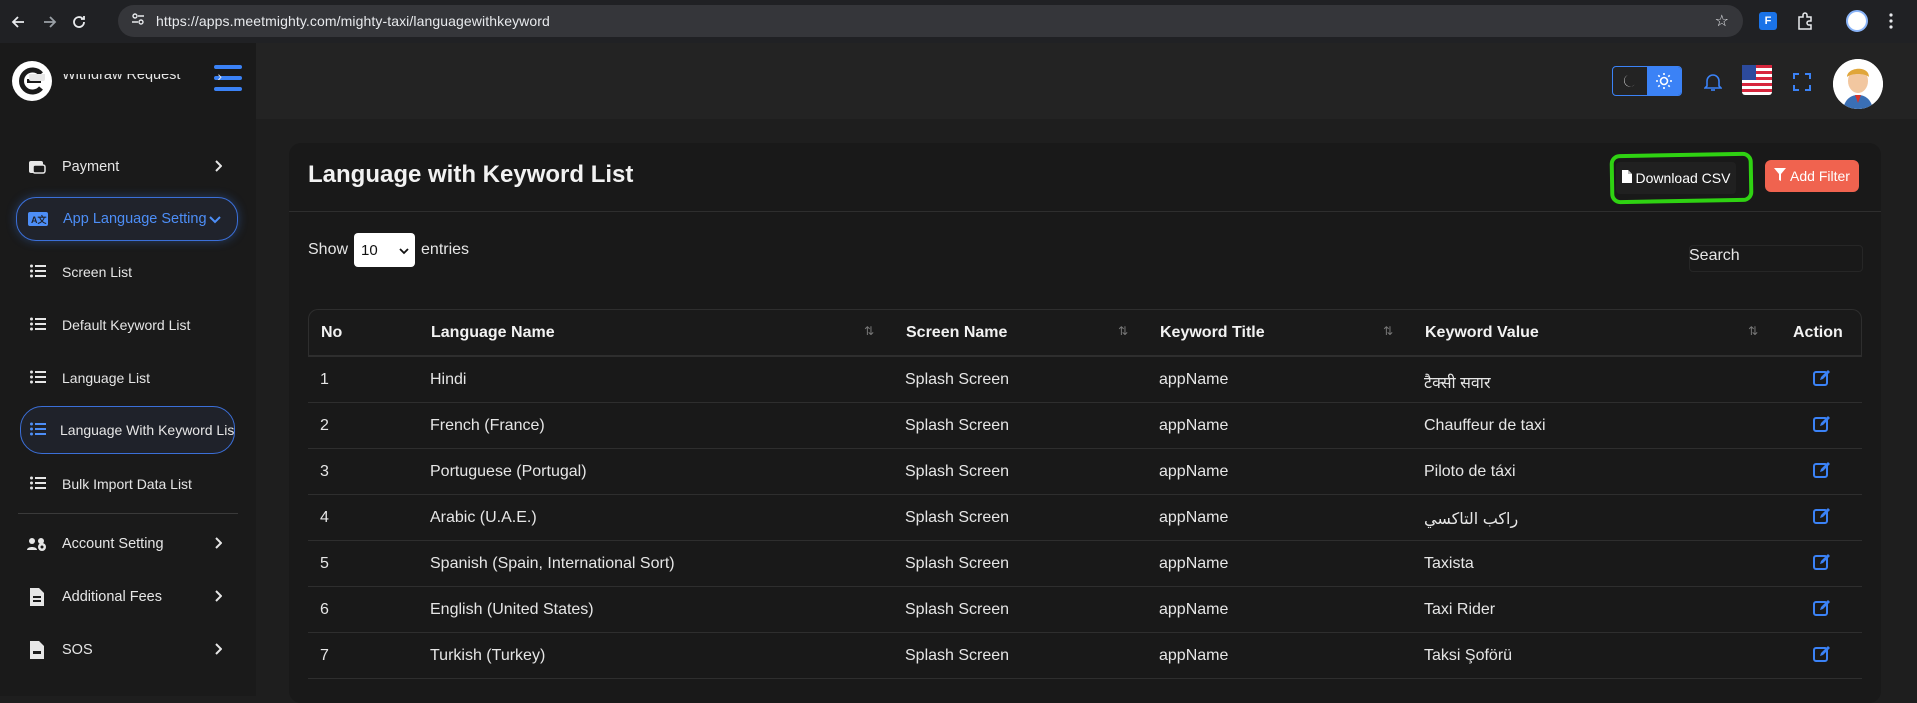  Describe the element at coordinates (1802, 82) in the screenshot. I see `fullscreen-icon` at that location.